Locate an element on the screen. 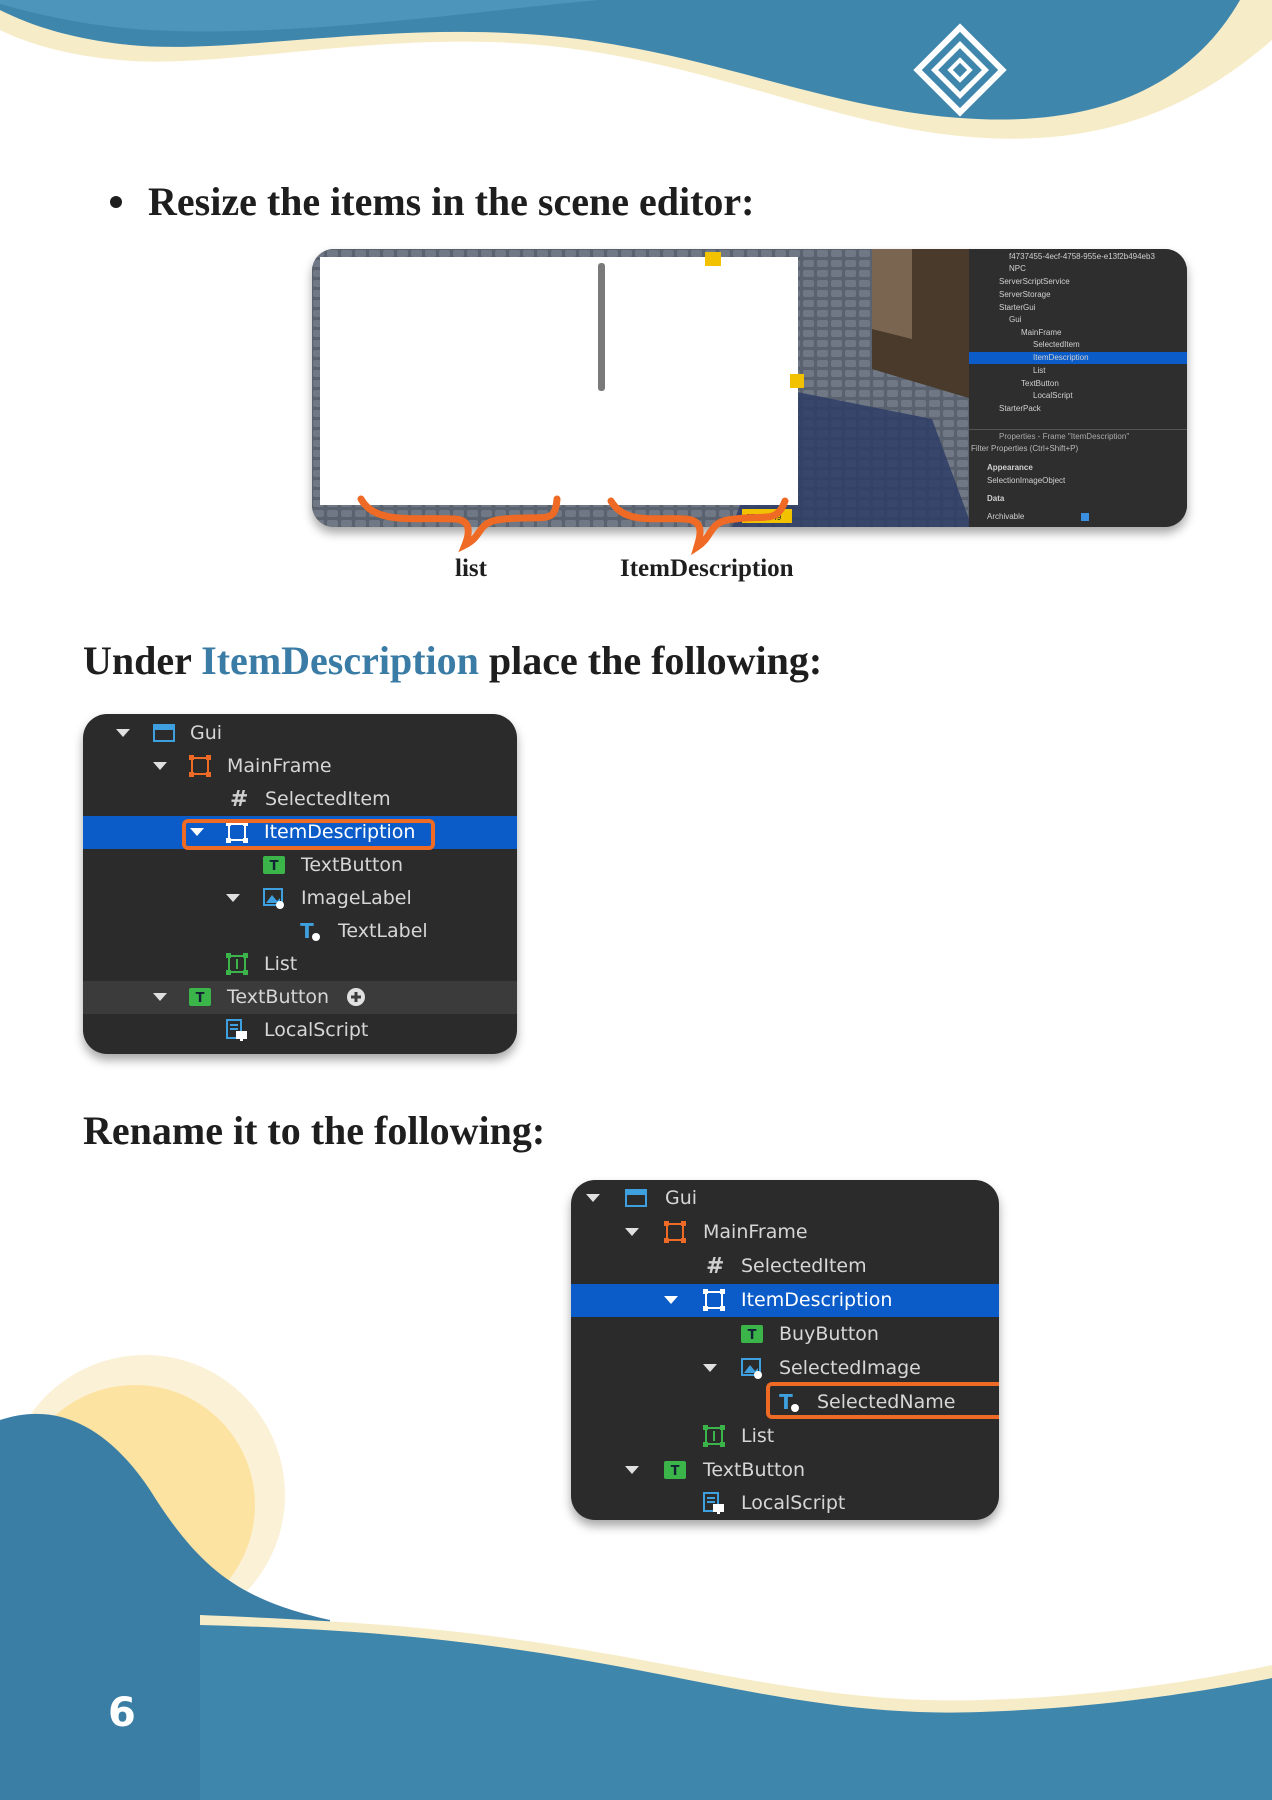 The height and width of the screenshot is (1800, 1272). panel-row: ServerStorage is located at coordinates (1025, 295).